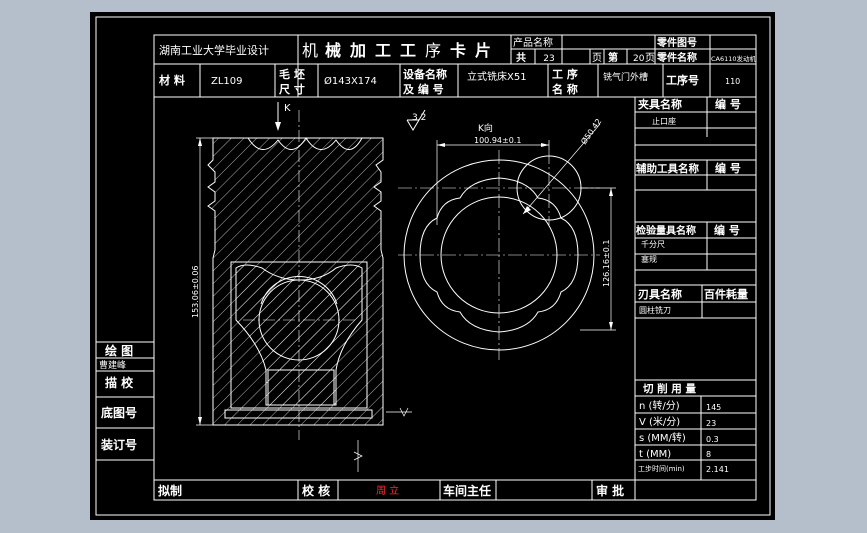  What do you see at coordinates (734, 58) in the screenshot?
I see `part-name-value: CA6110发动机` at bounding box center [734, 58].